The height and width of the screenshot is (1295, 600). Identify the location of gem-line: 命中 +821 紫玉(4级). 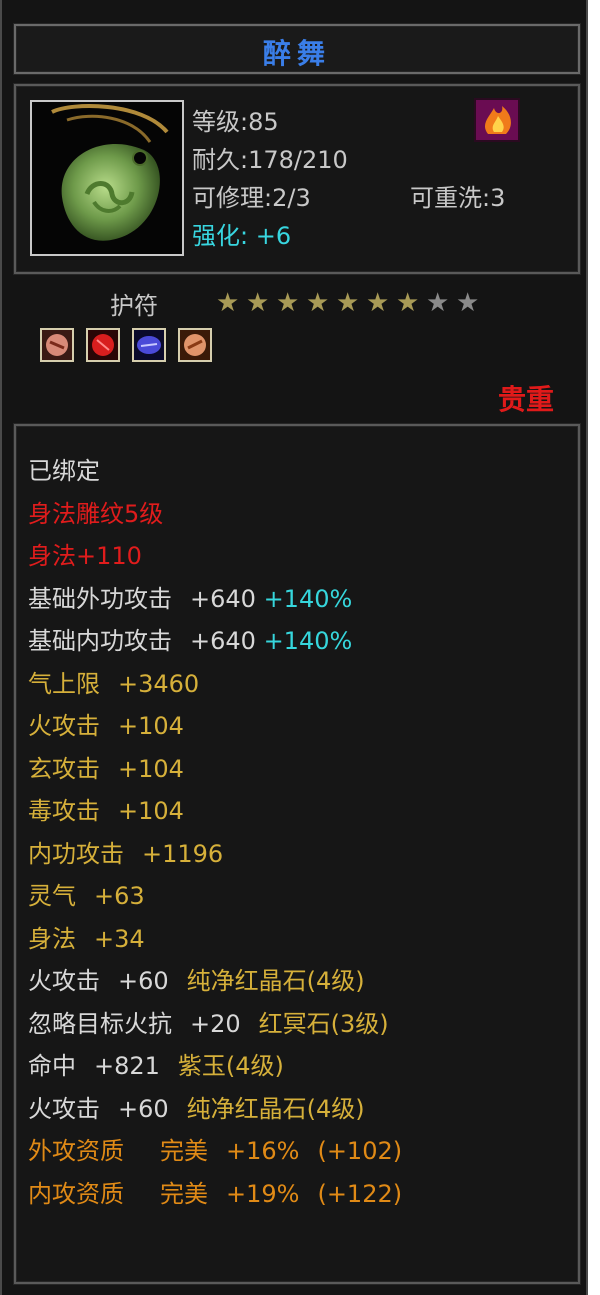
(156, 1066).